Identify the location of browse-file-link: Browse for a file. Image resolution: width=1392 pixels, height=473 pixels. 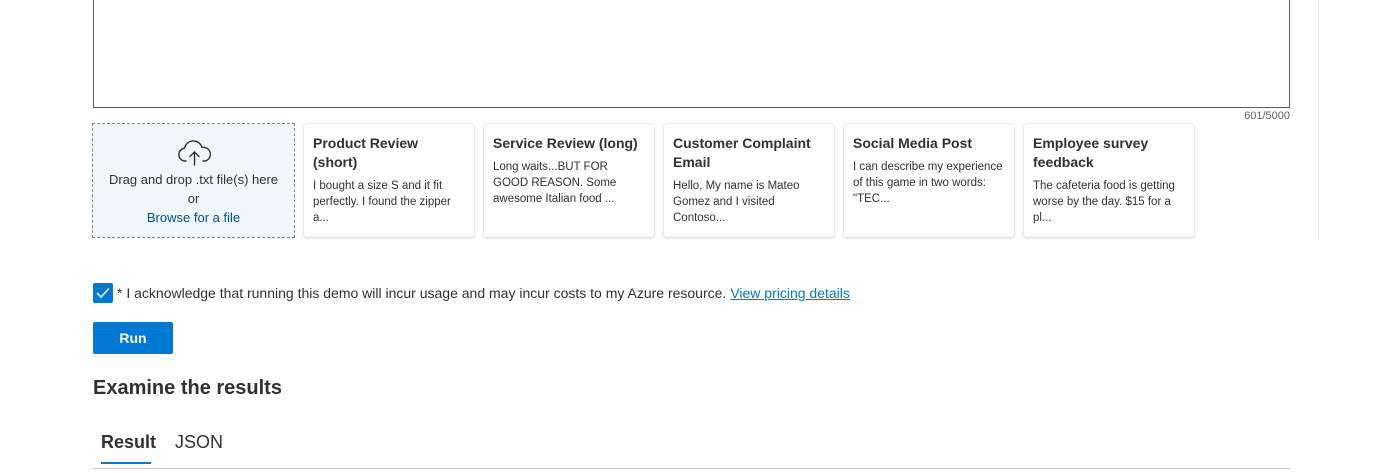
(193, 217).